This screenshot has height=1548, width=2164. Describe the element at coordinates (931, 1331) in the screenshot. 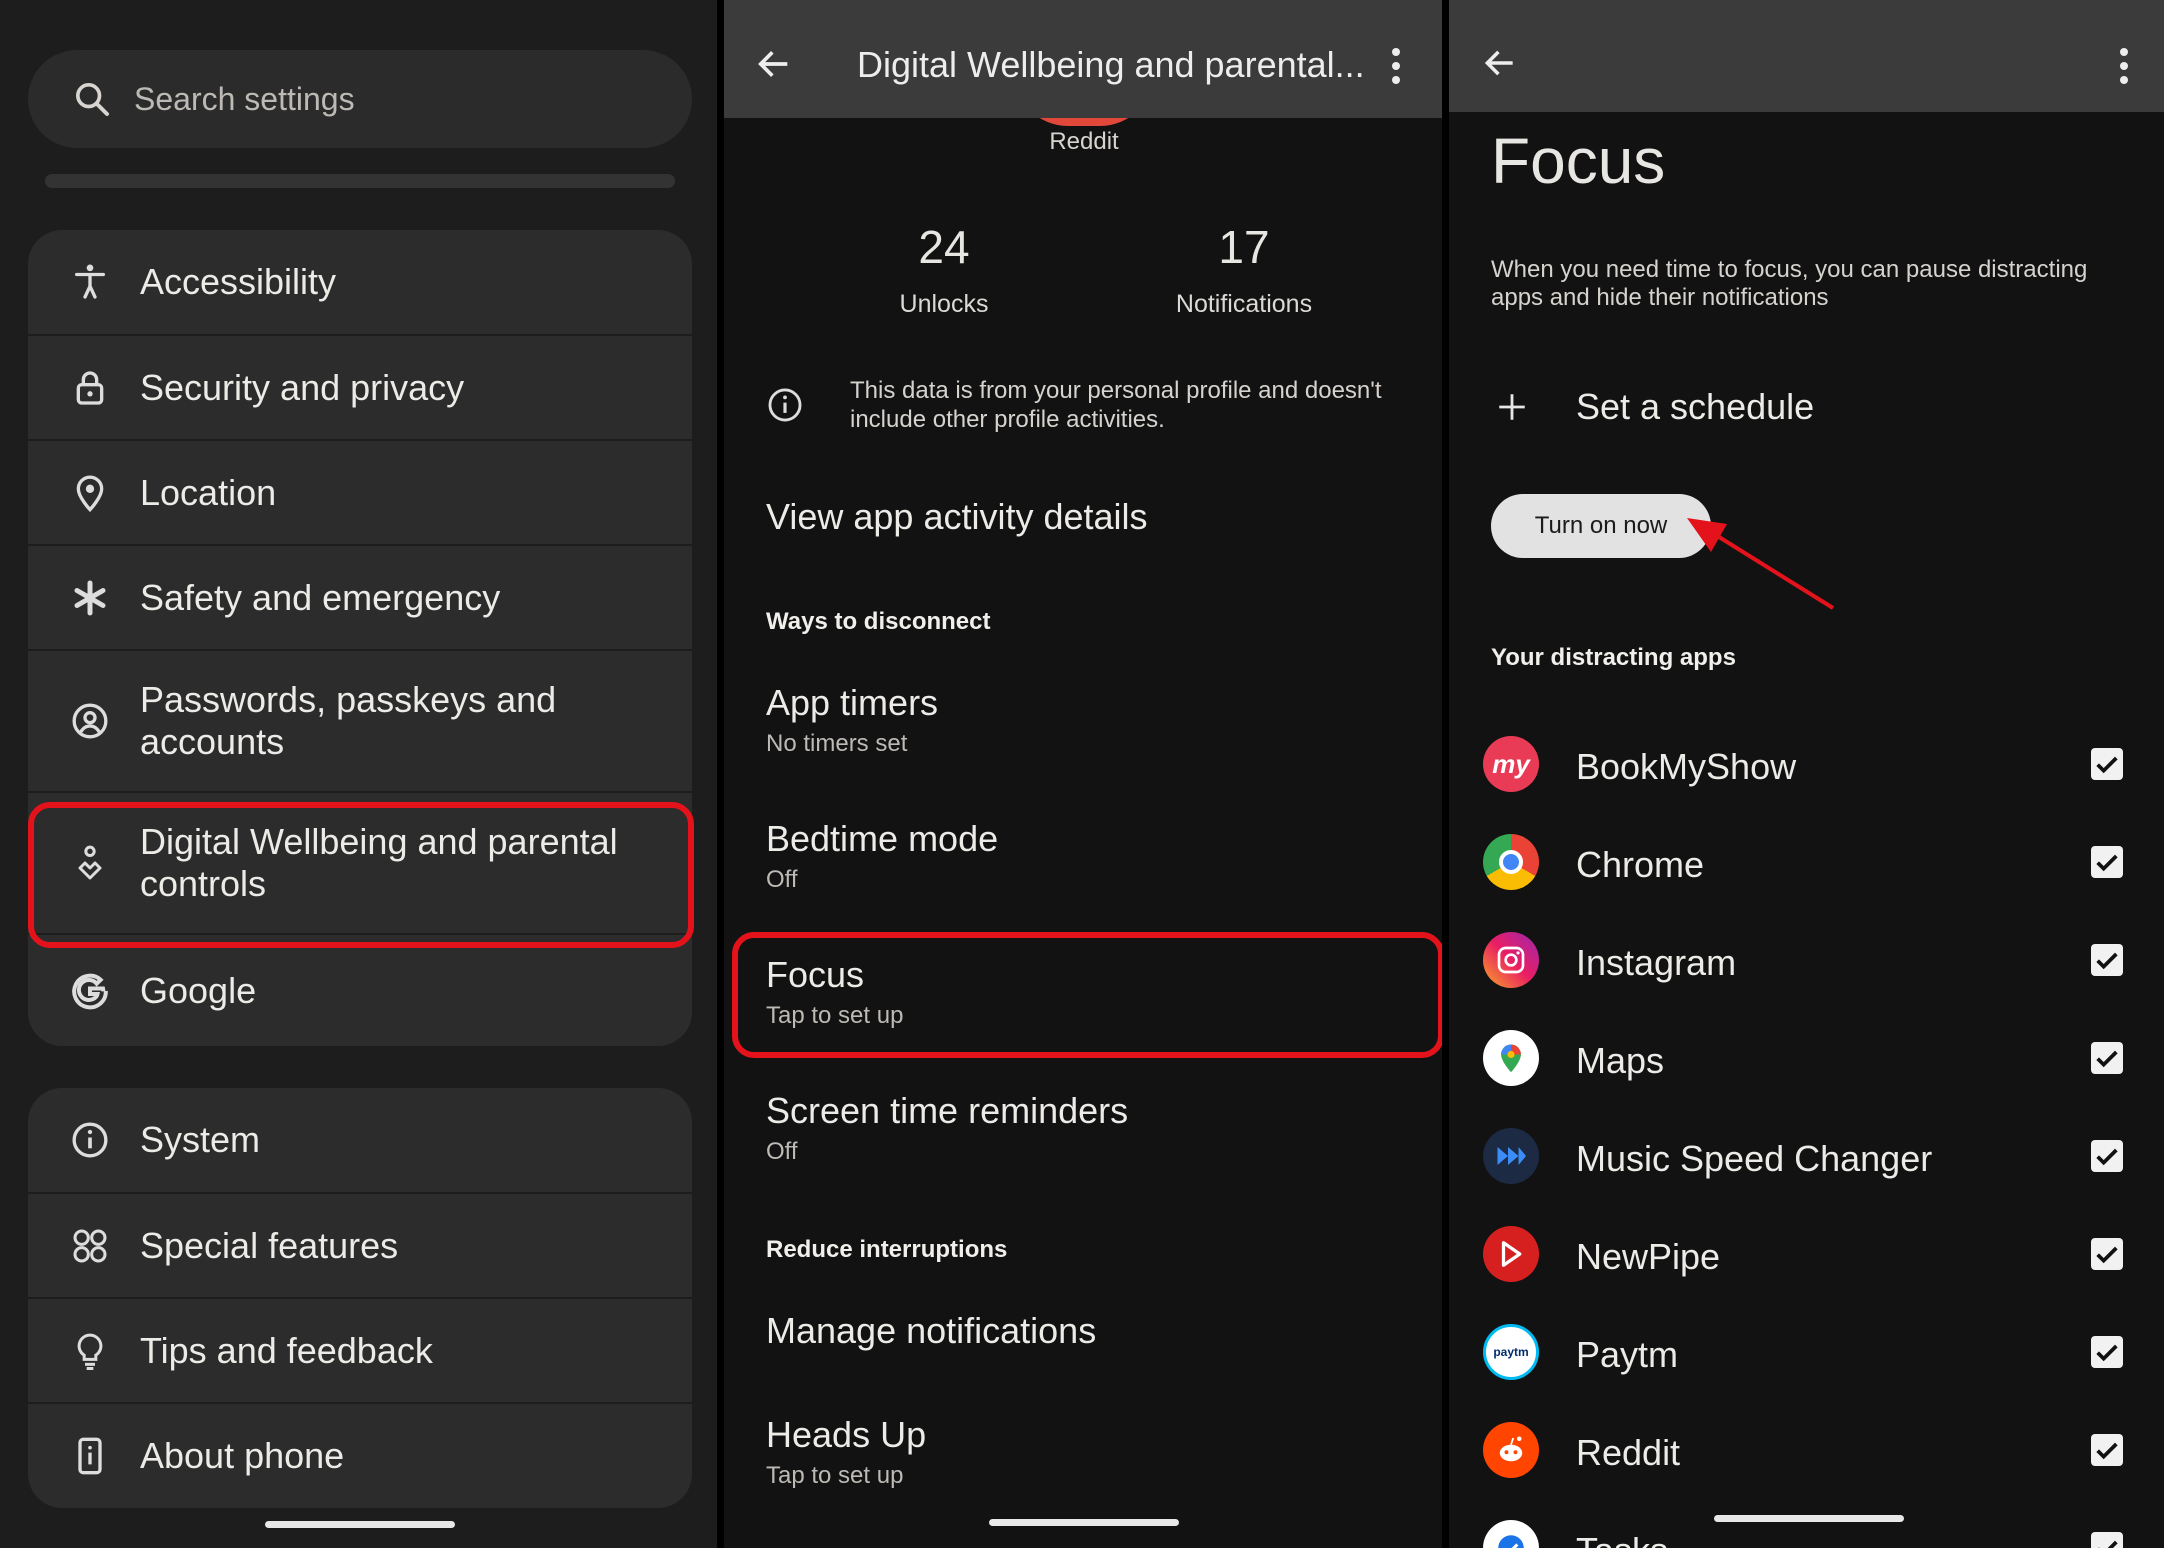

I see `row-manage-notifications: Manage notifications` at that location.